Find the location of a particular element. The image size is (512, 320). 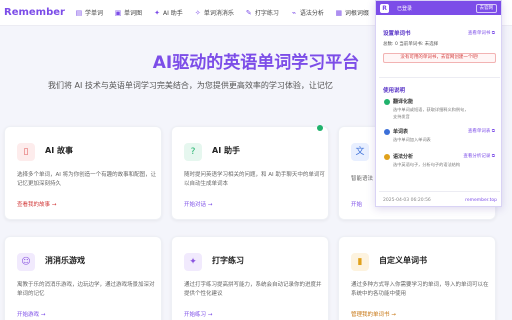

popup-header: R 已登录 去官网 is located at coordinates (438, 8).